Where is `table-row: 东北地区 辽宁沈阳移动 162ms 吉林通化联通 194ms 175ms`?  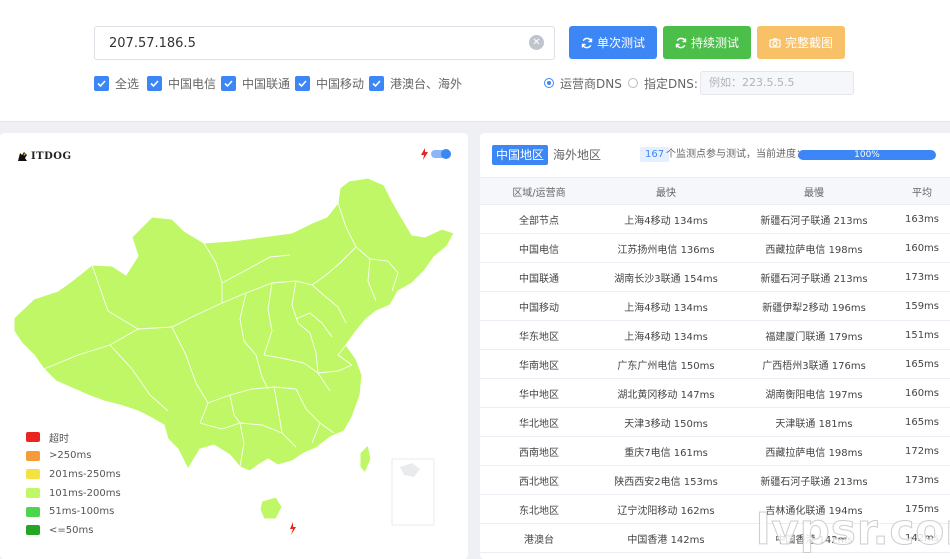 table-row: 东北地区 辽宁沈阳移动 162ms 吉林通化联通 194ms 175ms is located at coordinates (715, 509).